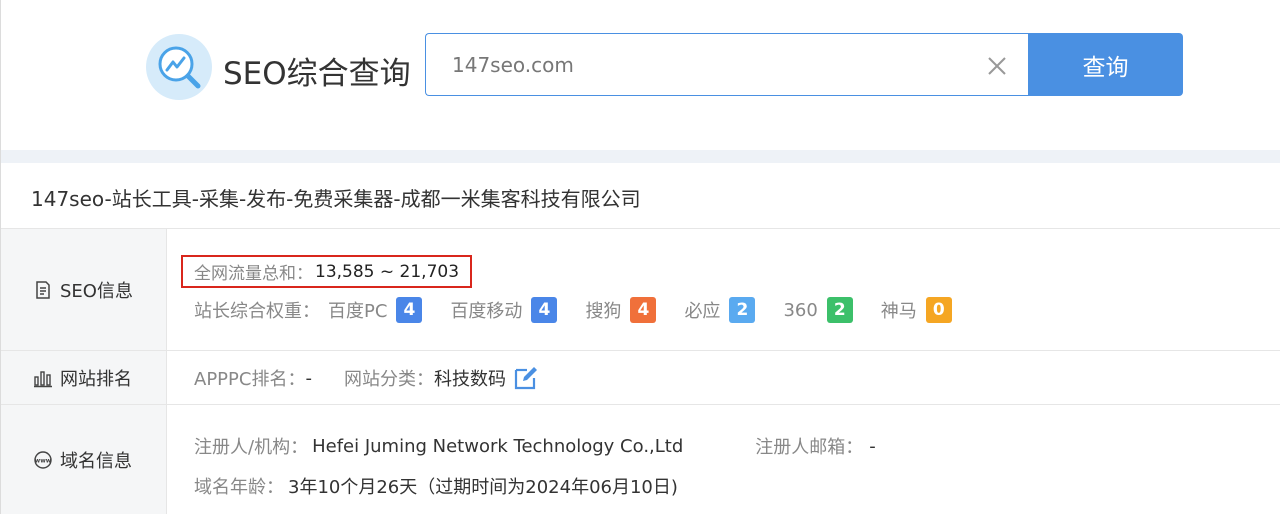 This screenshot has height=514, width=1280. What do you see at coordinates (317, 74) in the screenshot?
I see `brand-title: SEO综合查询` at bounding box center [317, 74].